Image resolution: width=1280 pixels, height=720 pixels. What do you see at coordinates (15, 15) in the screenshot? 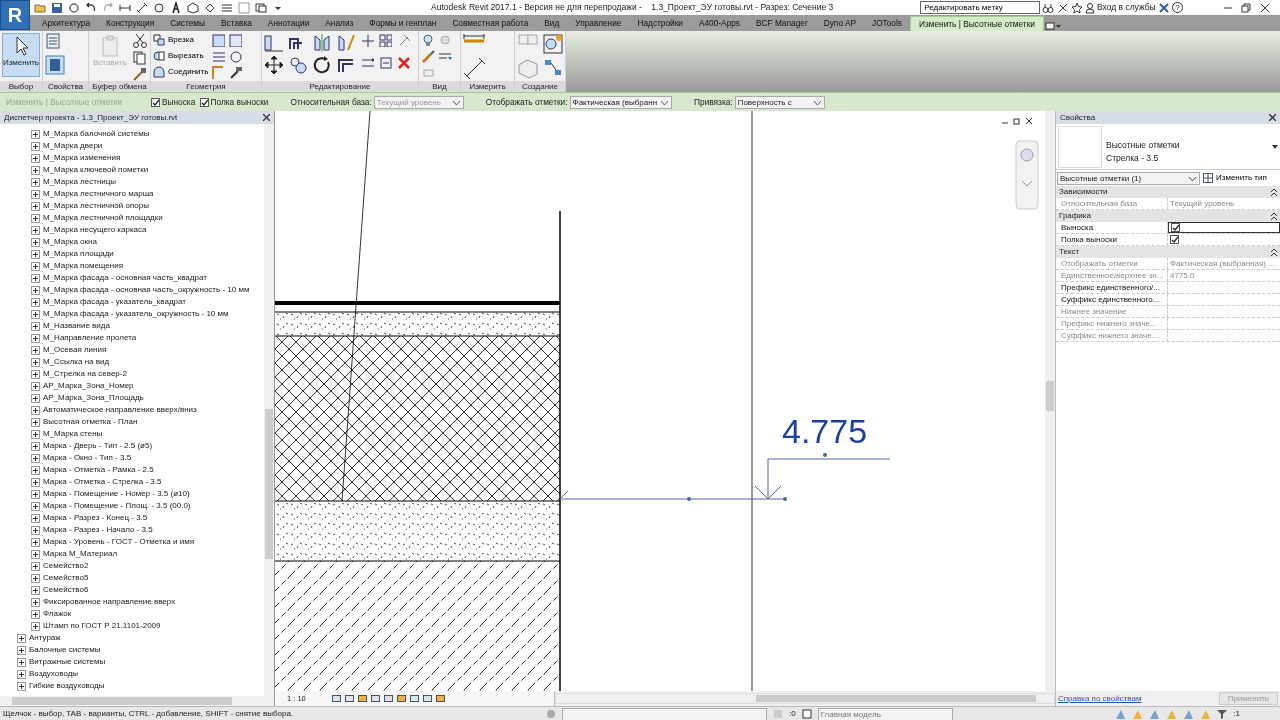
I see `app-menu-button: R` at bounding box center [15, 15].